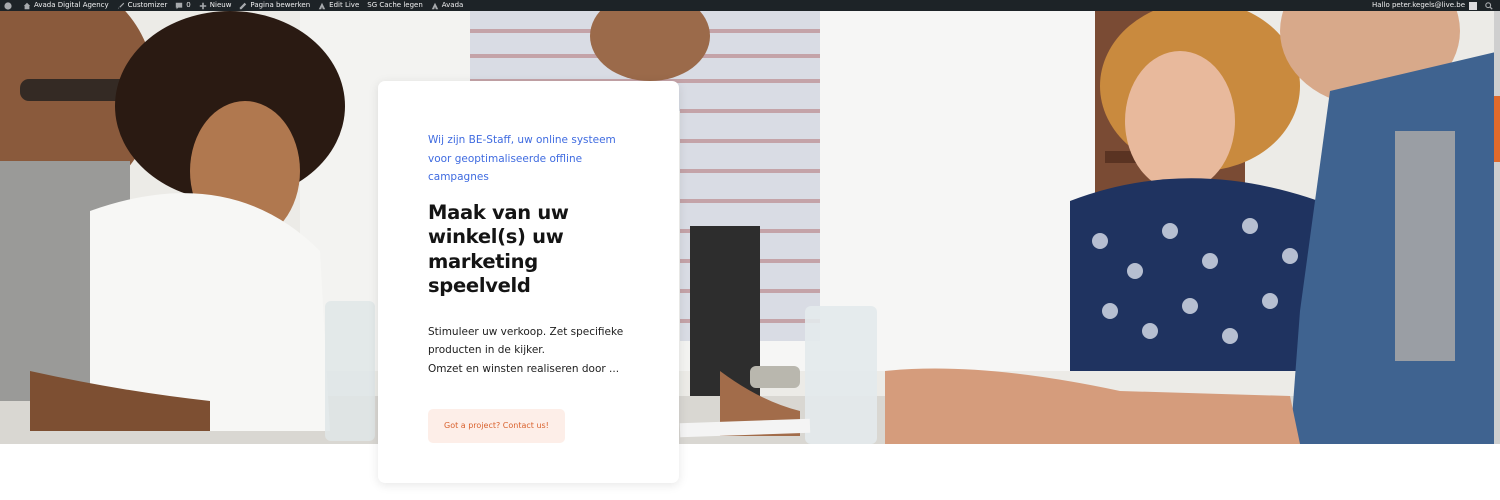  Describe the element at coordinates (1418, 5) in the screenshot. I see `greeting-label: Hallo peter.kegels@live.be` at that location.